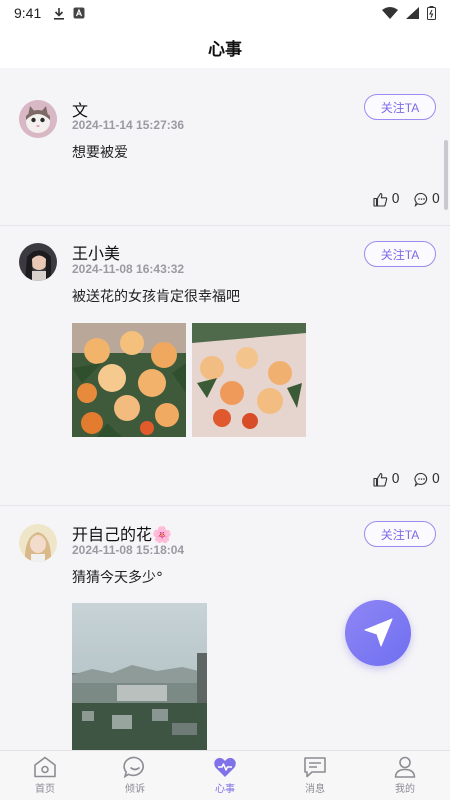 The width and height of the screenshot is (450, 800). What do you see at coordinates (45, 767) in the screenshot?
I see `home-icon` at bounding box center [45, 767].